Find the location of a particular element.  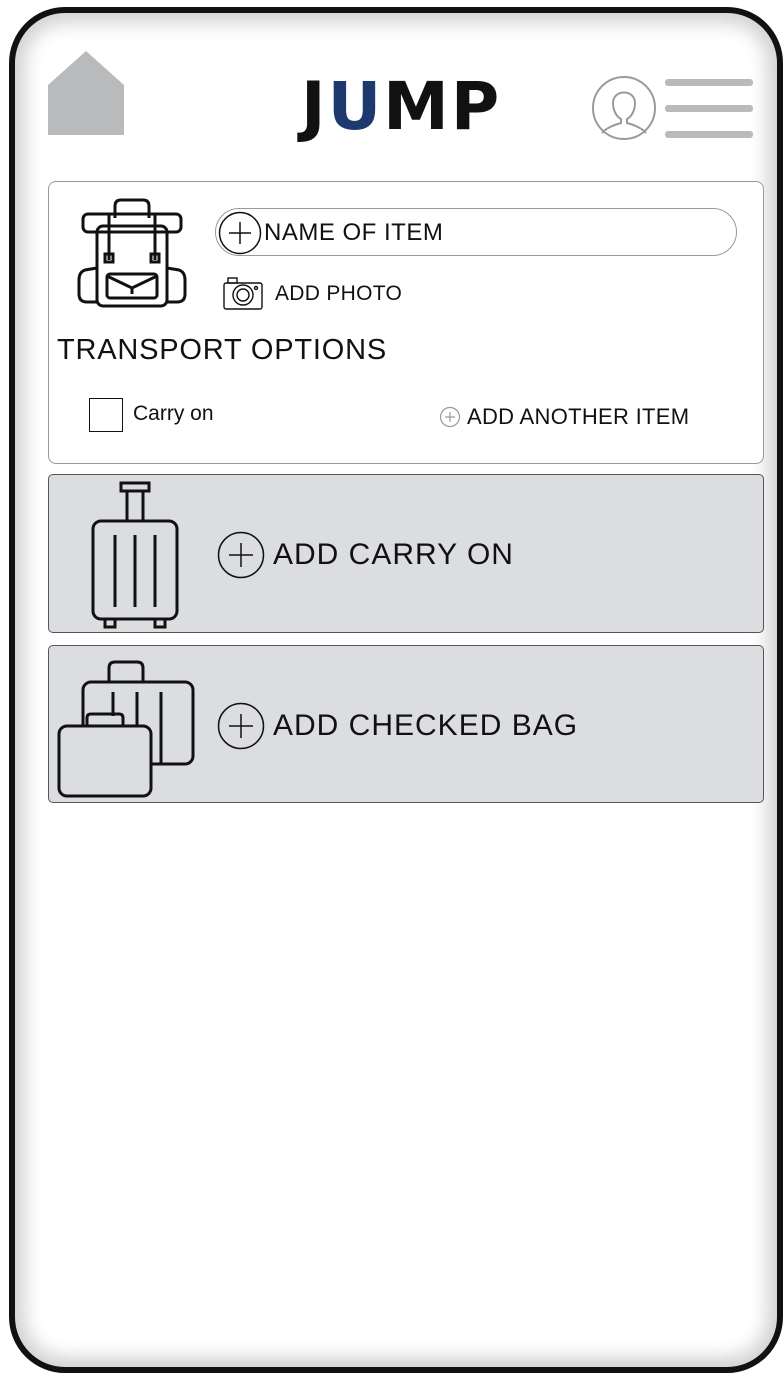

add-carry-on-button: ADD CARRY ON is located at coordinates (365, 555).